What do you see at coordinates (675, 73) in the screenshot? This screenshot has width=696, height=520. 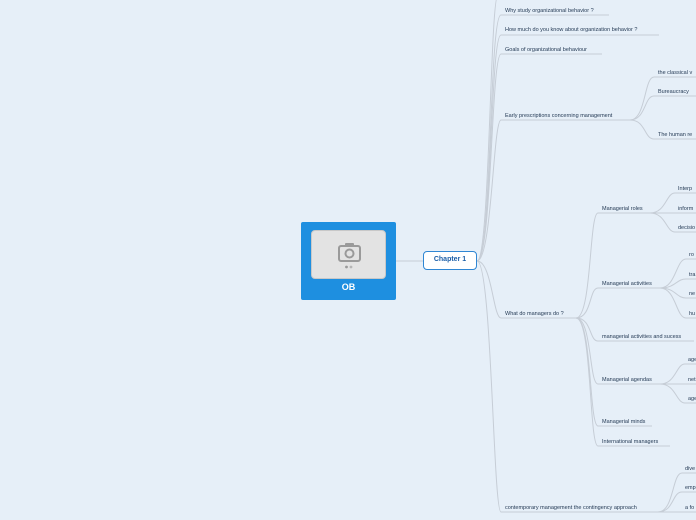 I see `subtopic-classical: the classical v` at bounding box center [675, 73].